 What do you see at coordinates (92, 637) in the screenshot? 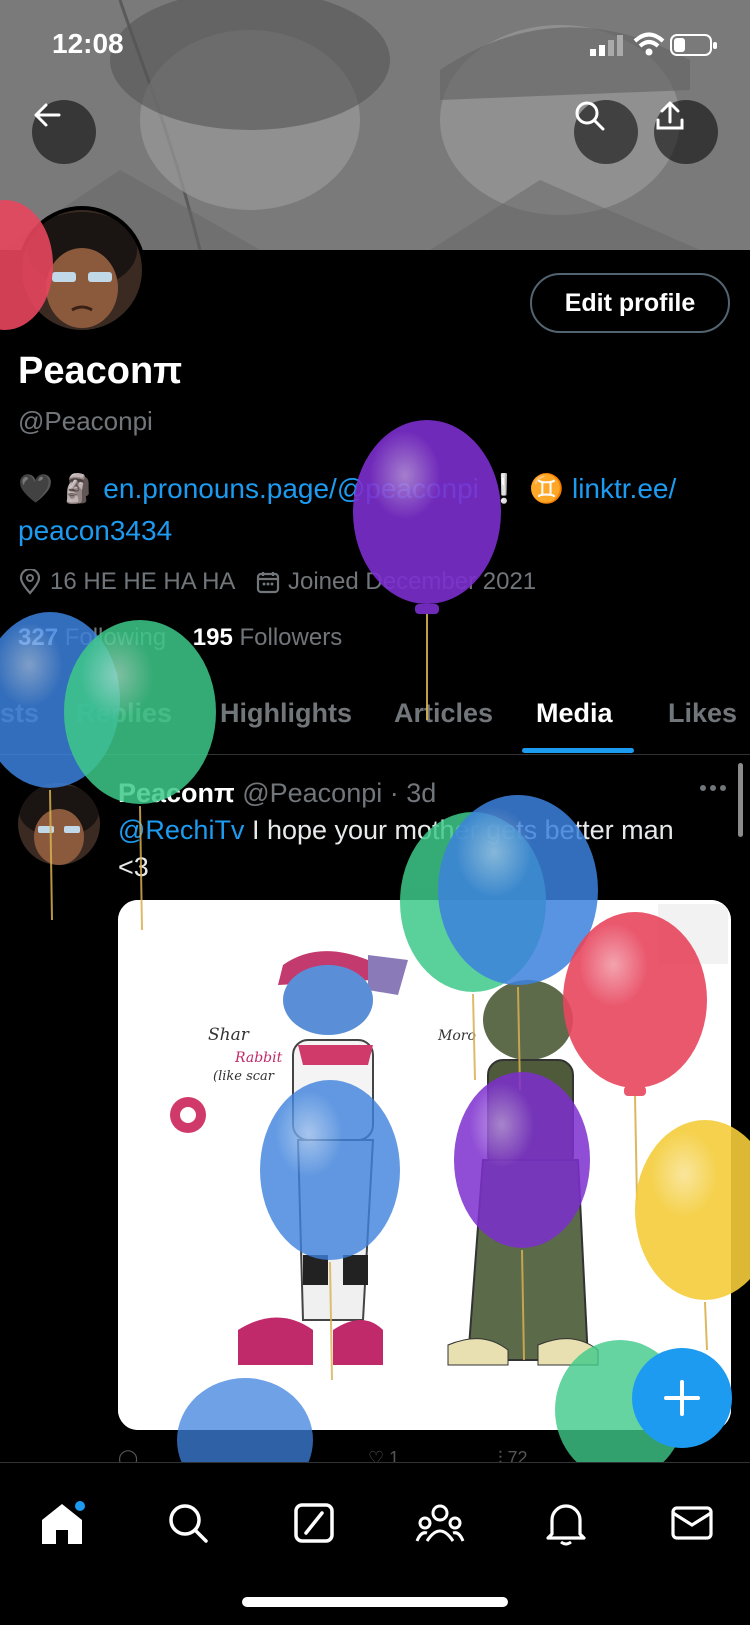
I see `following-link: 327 Following` at bounding box center [92, 637].